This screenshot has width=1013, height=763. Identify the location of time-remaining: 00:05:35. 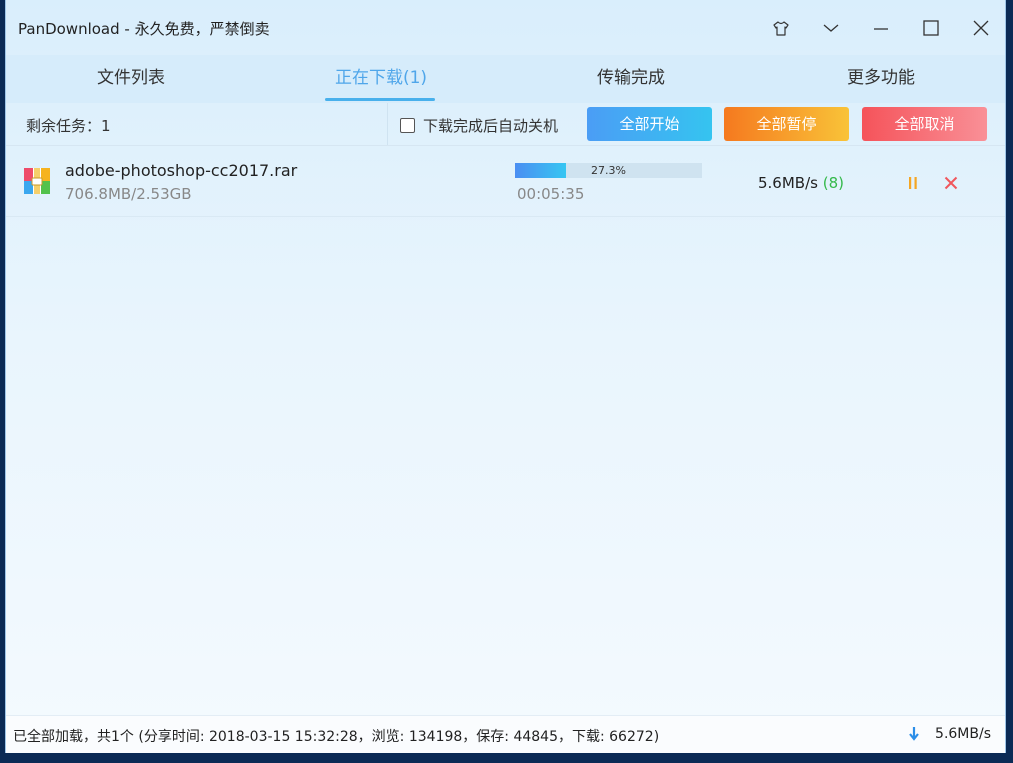
(551, 194).